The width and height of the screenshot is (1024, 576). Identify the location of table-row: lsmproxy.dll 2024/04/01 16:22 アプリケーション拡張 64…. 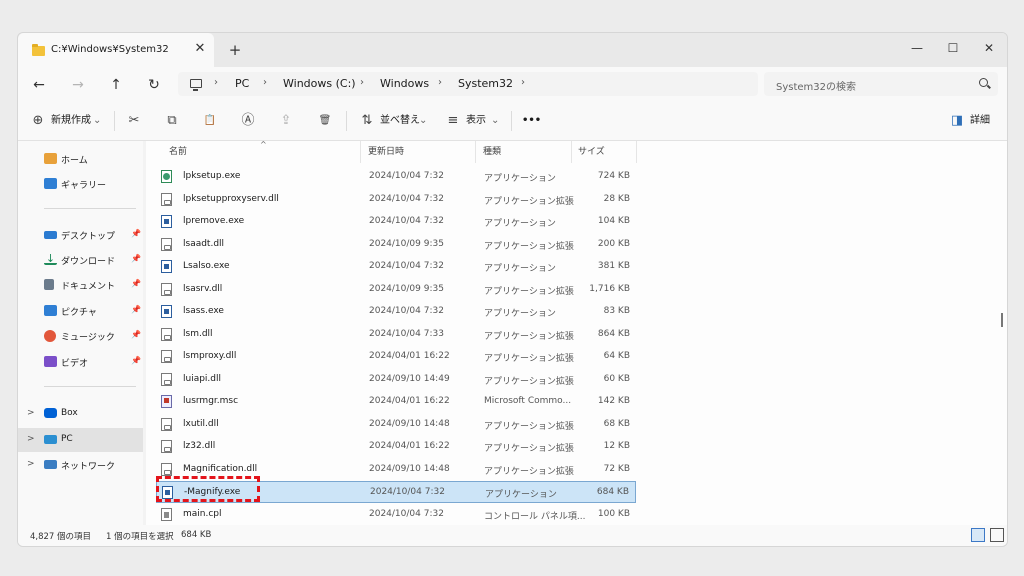
(396, 357).